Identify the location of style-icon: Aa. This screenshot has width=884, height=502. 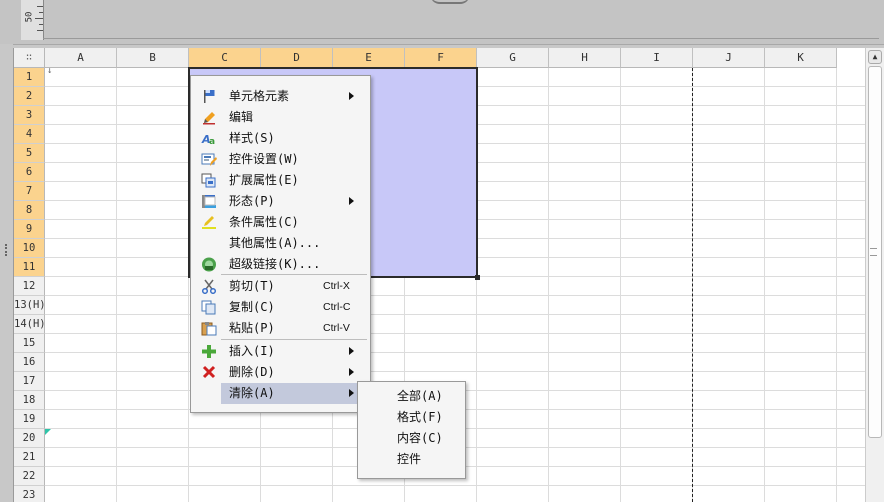
(209, 139).